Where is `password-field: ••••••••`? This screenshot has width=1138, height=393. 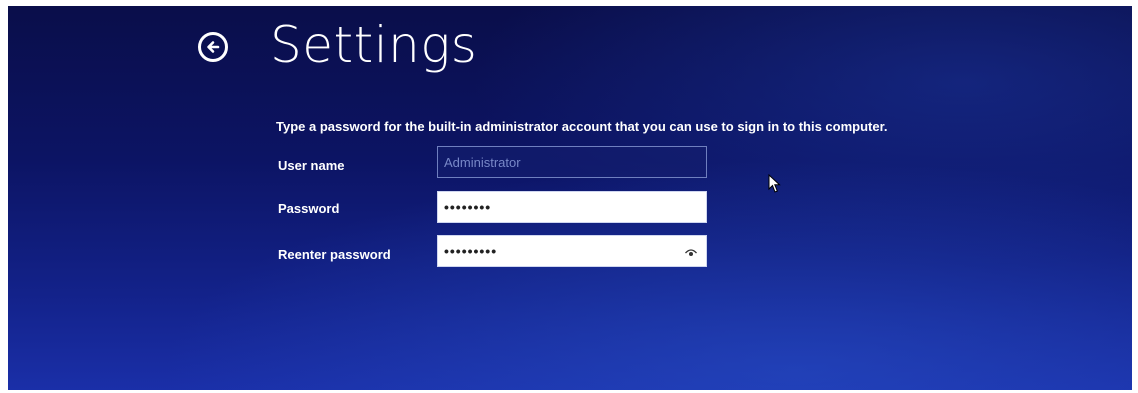
password-field: •••••••• is located at coordinates (572, 207).